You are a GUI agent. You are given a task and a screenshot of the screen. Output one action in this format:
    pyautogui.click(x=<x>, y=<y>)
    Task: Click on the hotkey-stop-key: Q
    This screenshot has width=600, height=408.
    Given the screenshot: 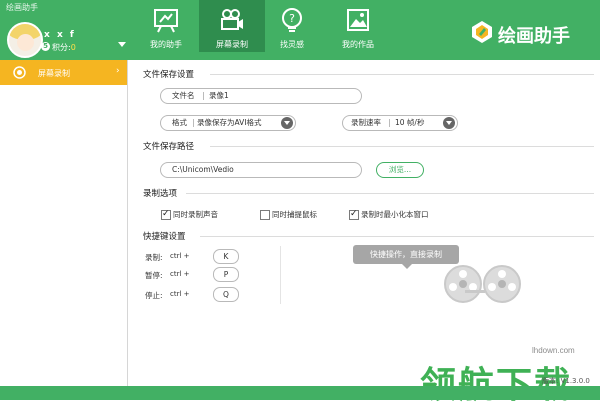 What is the action you would take?
    pyautogui.click(x=226, y=294)
    